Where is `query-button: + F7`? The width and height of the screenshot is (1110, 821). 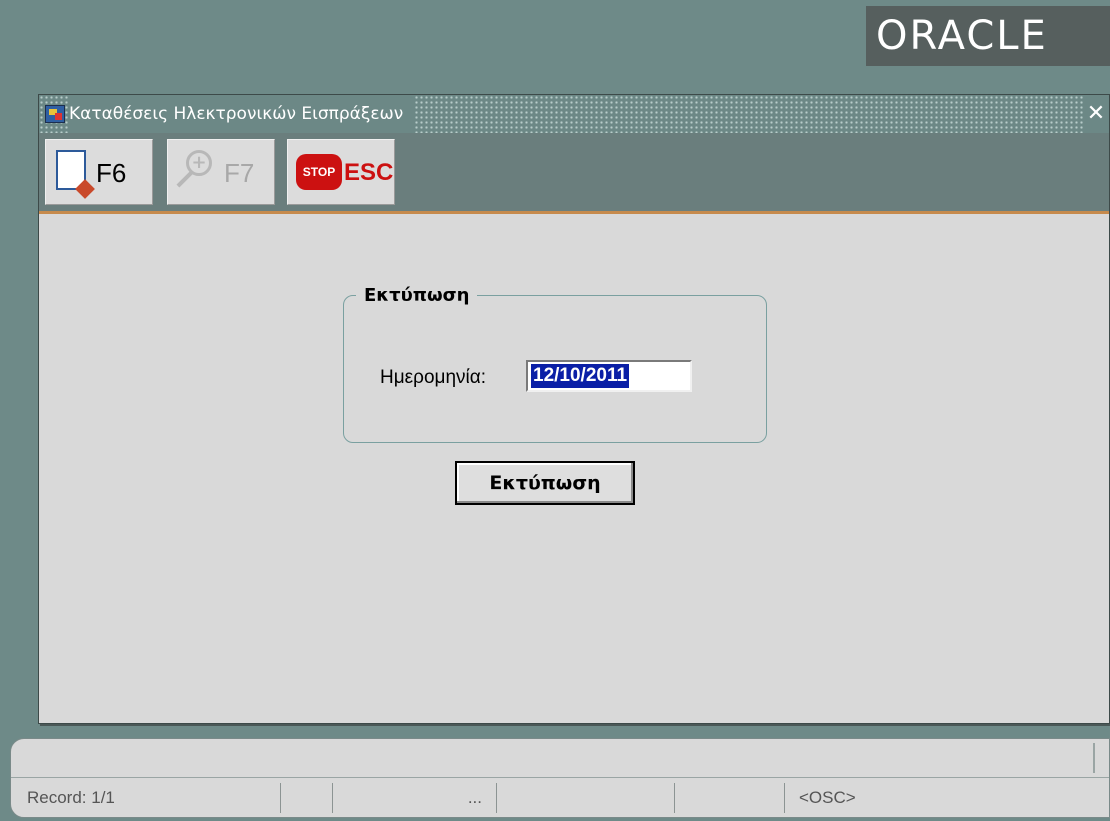 query-button: + F7 is located at coordinates (221, 172).